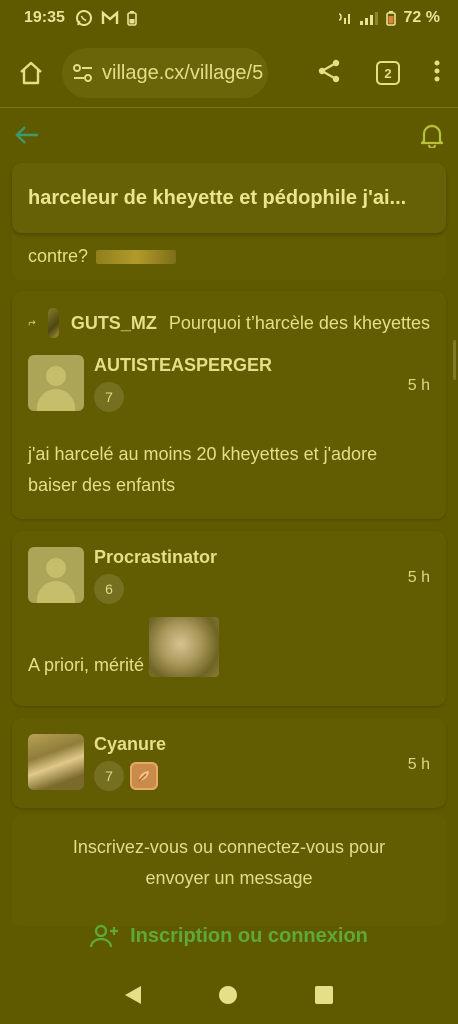 This screenshot has width=458, height=1024. I want to click on post-header: Procrastinator 6 5 h, so click(229, 582).